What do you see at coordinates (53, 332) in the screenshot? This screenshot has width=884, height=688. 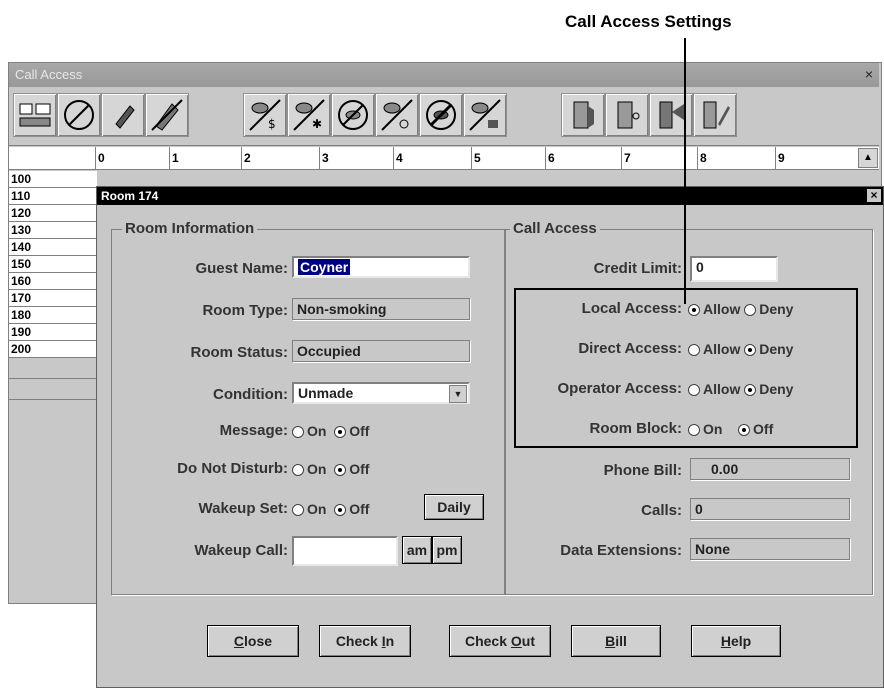 I see `room-row: 190` at bounding box center [53, 332].